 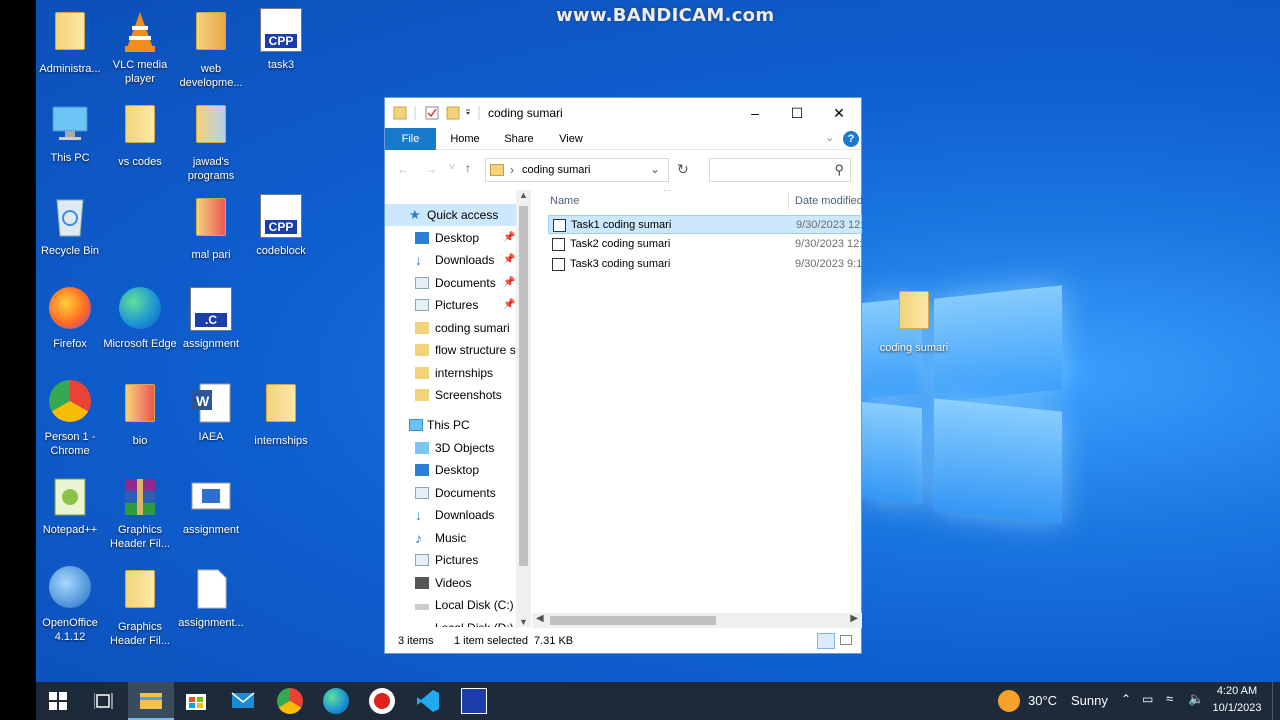 What do you see at coordinates (211, 319) in the screenshot?
I see `desktop-icon-assignment-c: .C assignment` at bounding box center [211, 319].